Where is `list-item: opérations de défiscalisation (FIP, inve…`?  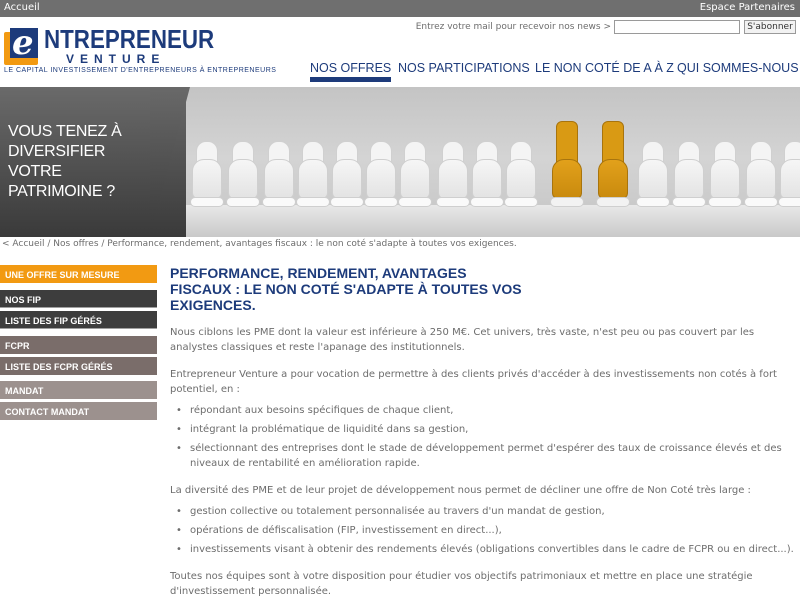
list-item: opérations de défiscalisation (FIP, inve… is located at coordinates (485, 530).